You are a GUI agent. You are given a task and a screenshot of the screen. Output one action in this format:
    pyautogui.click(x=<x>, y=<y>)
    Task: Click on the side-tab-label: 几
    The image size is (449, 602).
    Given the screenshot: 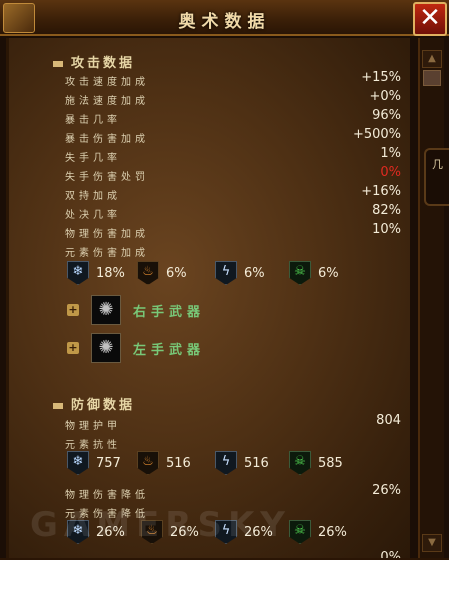 What is the action you would take?
    pyautogui.click(x=437, y=164)
    